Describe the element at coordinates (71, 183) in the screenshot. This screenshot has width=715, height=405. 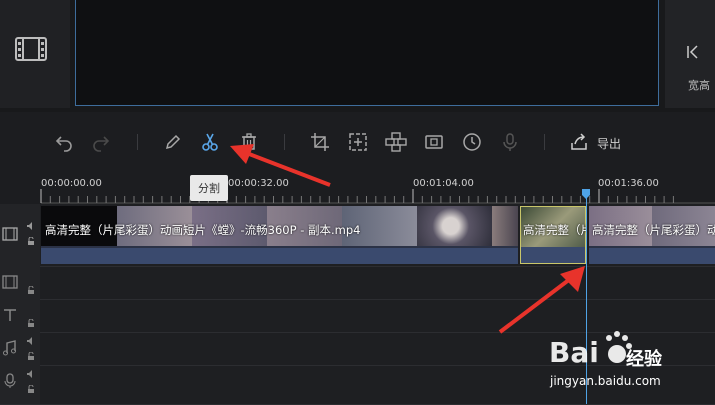
I see `ruler-label: 00:00:00.00` at that location.